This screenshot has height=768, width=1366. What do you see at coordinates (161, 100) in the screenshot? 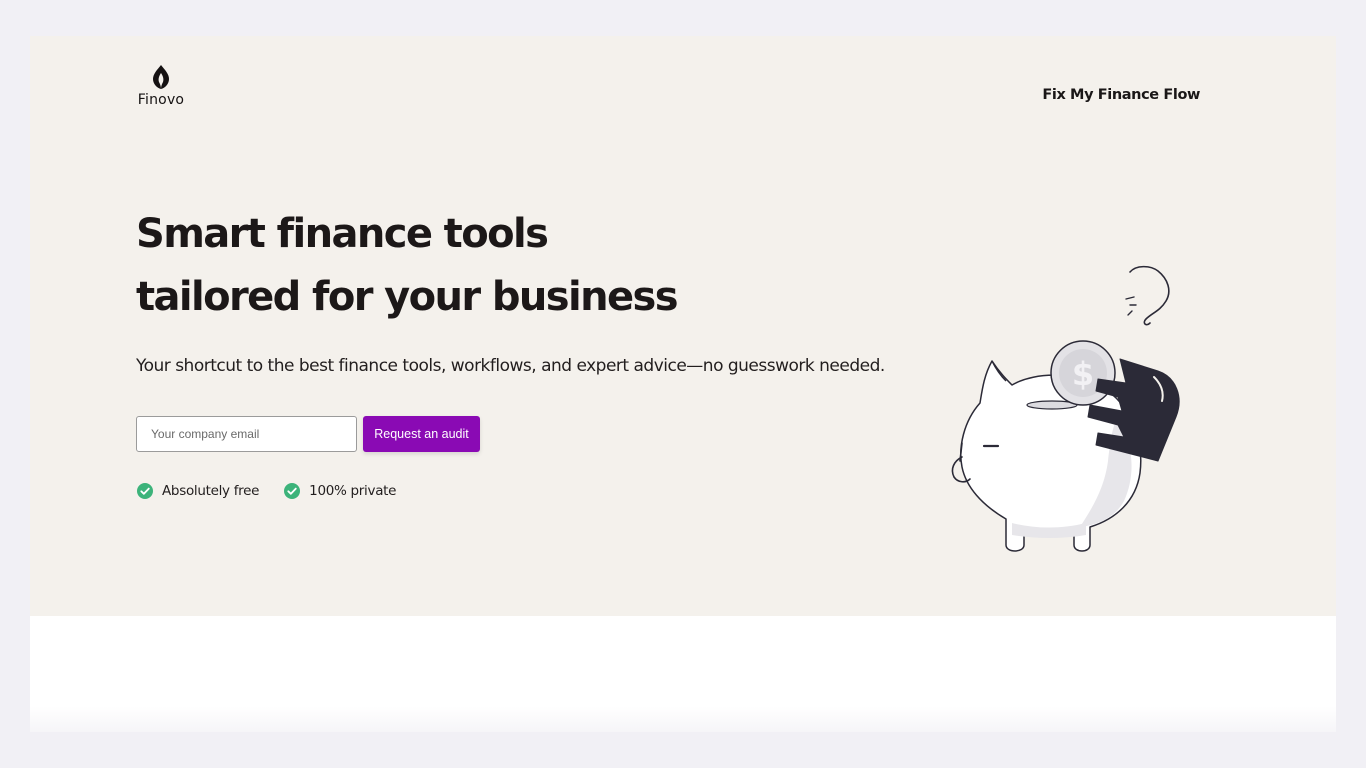
I see `brand-name: Finovo` at bounding box center [161, 100].